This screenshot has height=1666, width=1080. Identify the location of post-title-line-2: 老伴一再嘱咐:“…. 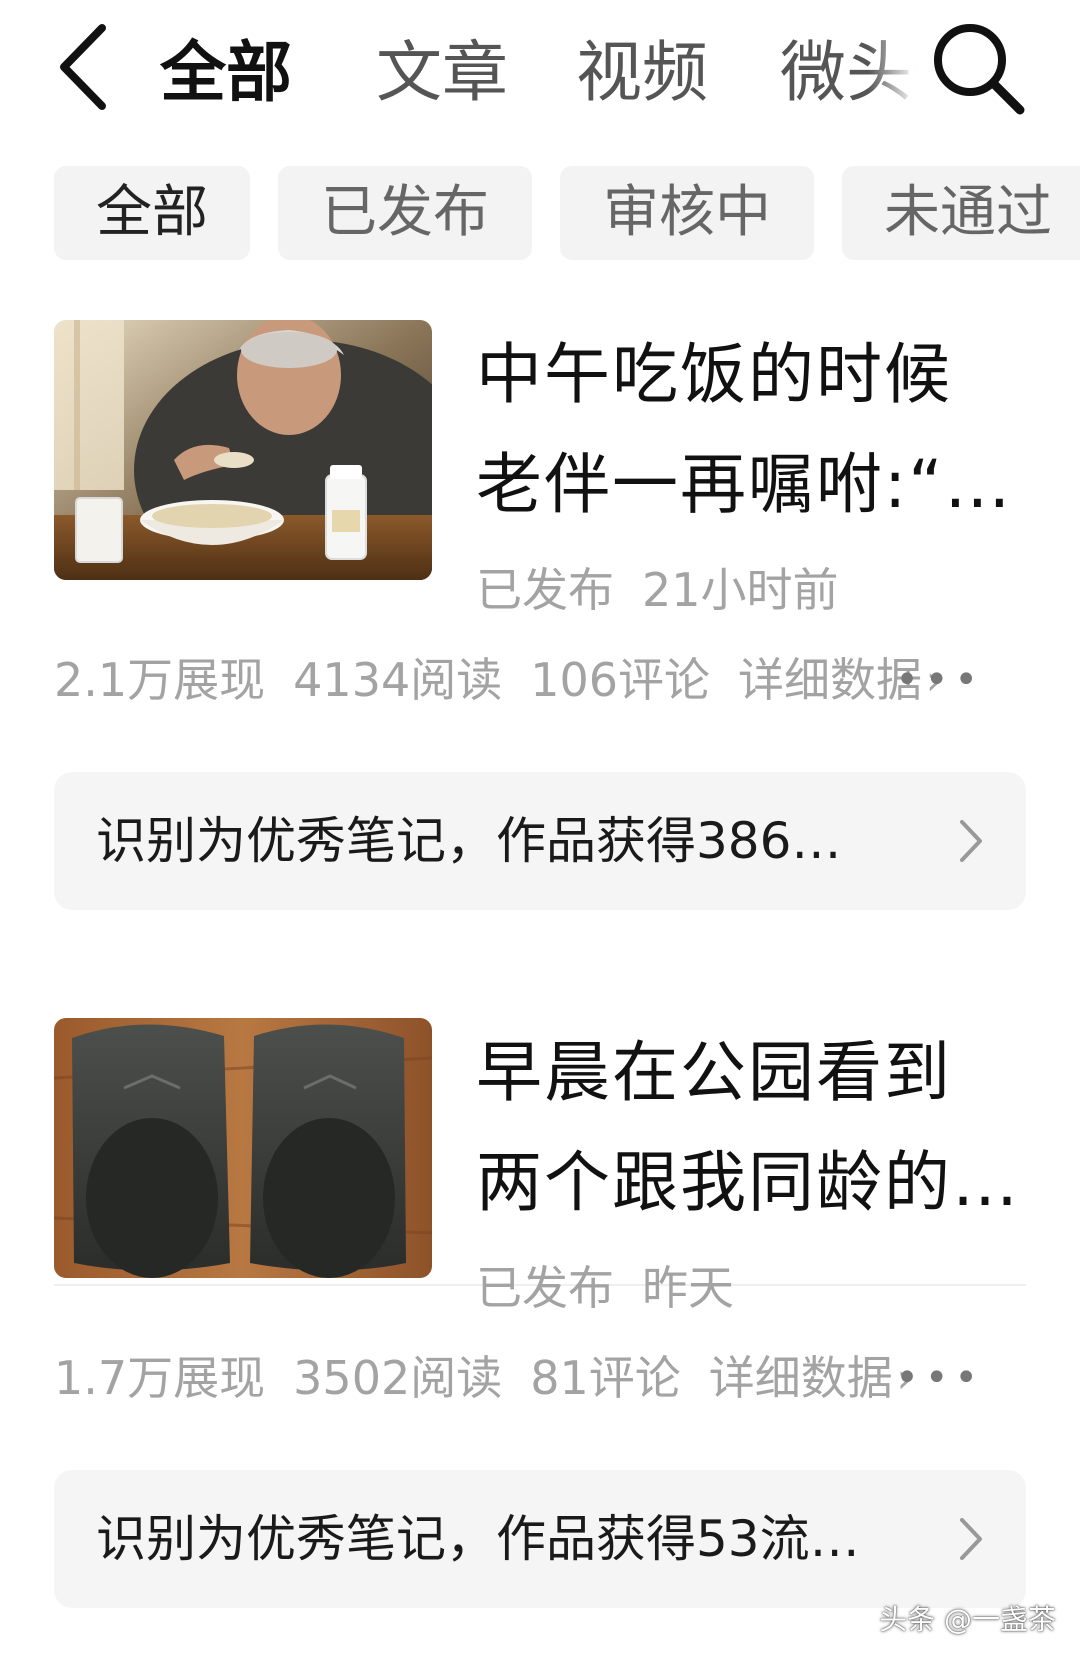
(744, 484).